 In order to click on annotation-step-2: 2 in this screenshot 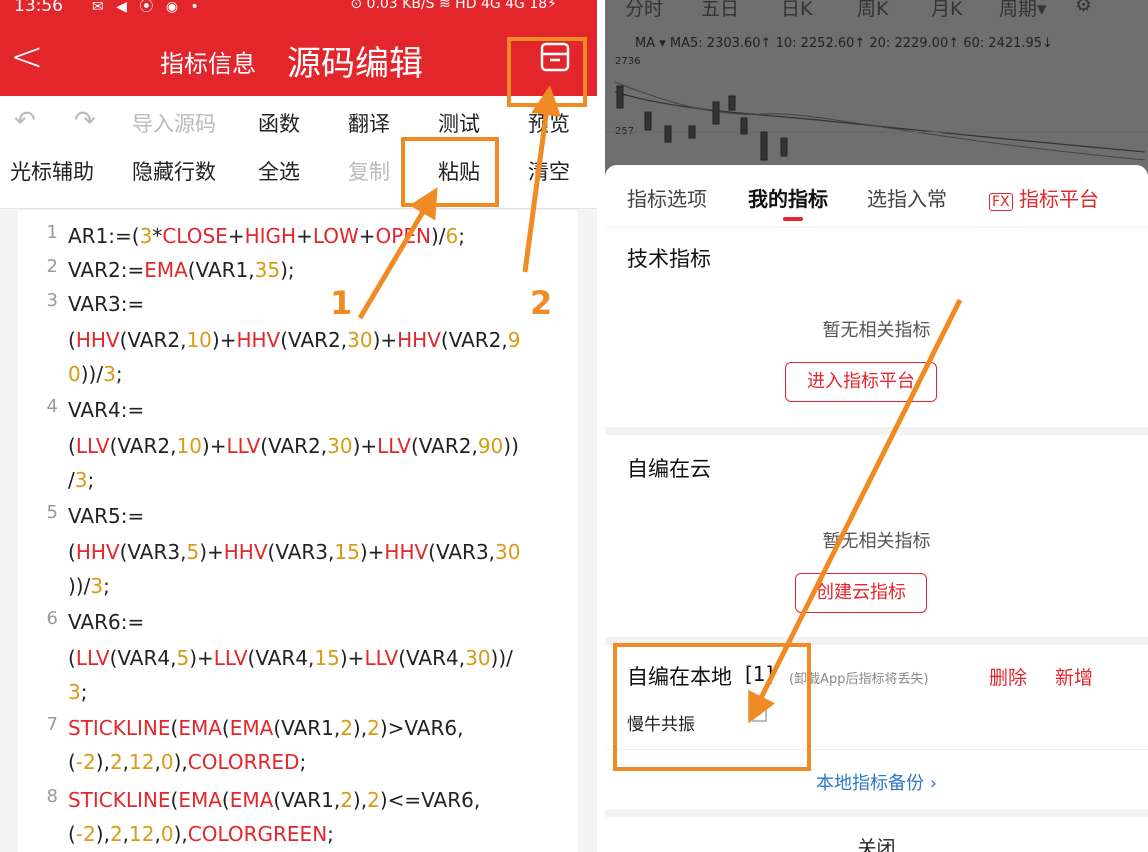, I will do `click(541, 303)`.